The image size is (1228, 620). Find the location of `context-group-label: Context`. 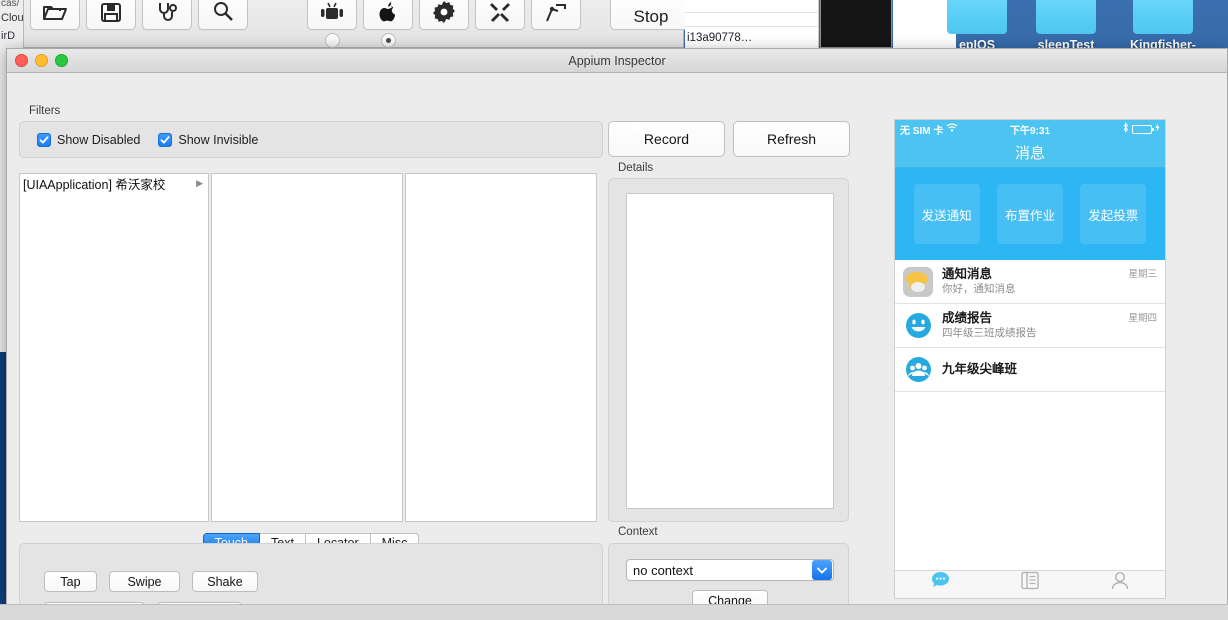

context-group-label: Context is located at coordinates (638, 532).